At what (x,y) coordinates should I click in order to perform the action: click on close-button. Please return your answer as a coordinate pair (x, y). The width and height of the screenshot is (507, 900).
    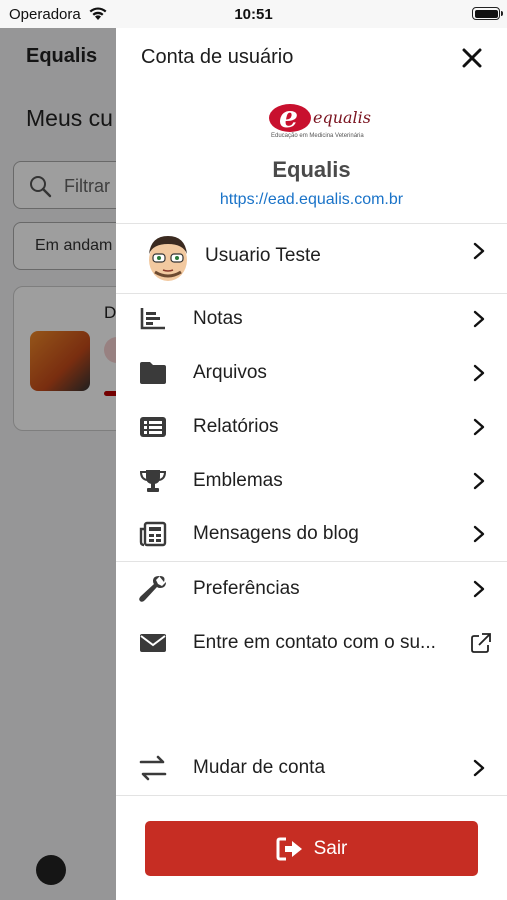
    Looking at the image, I should click on (472, 58).